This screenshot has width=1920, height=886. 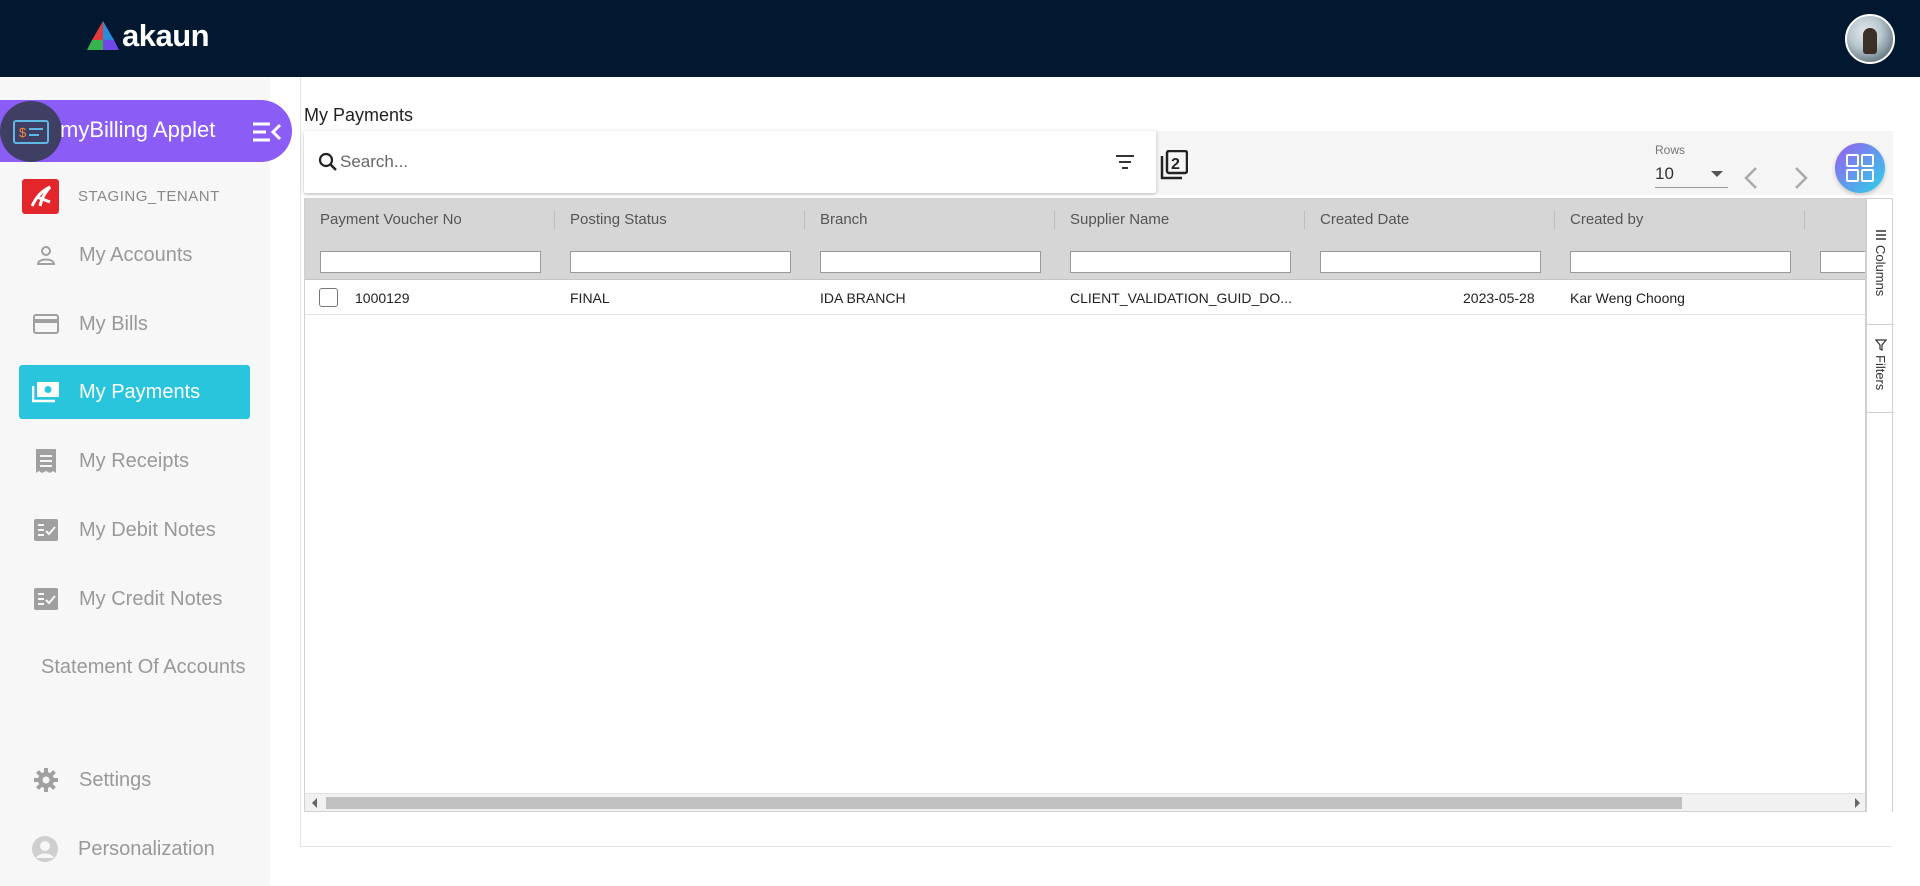 I want to click on sidebar-item-my-credit-notes: My Credit Notes, so click(x=134, y=599).